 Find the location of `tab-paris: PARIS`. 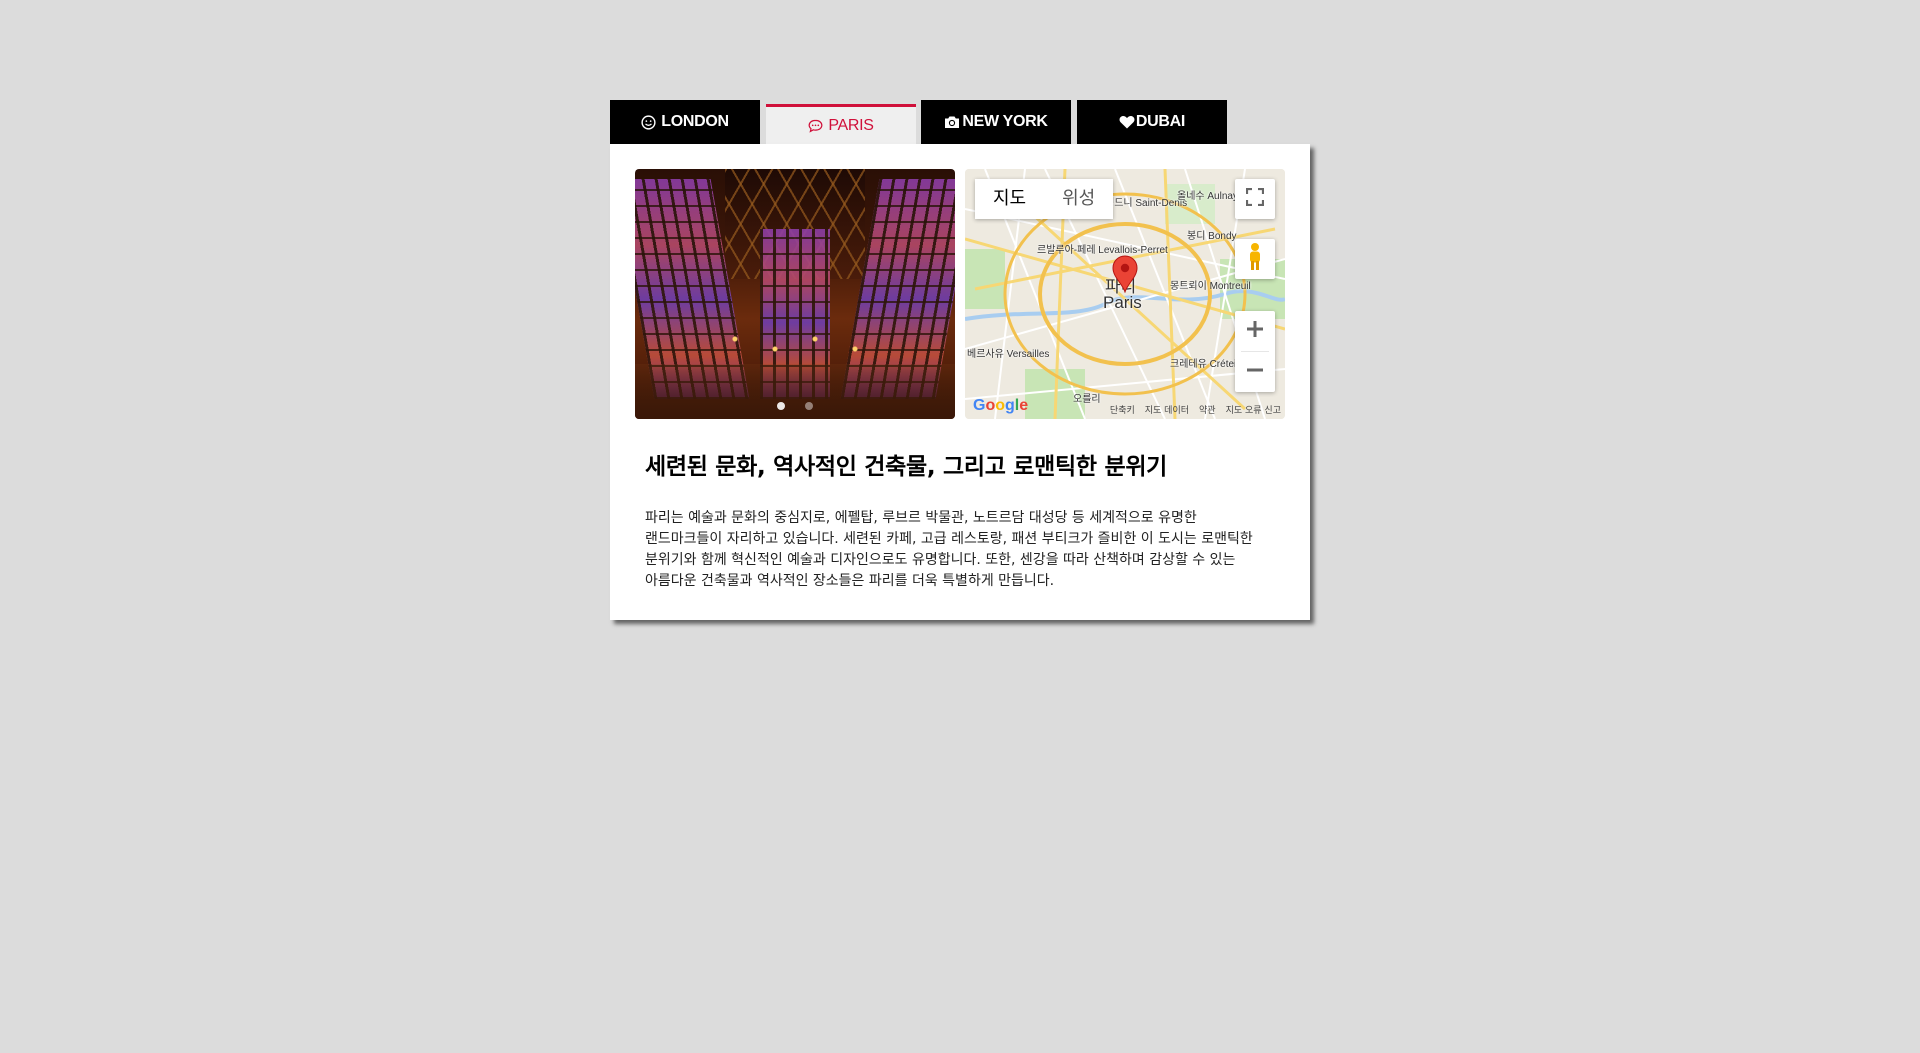

tab-paris: PARIS is located at coordinates (841, 124).